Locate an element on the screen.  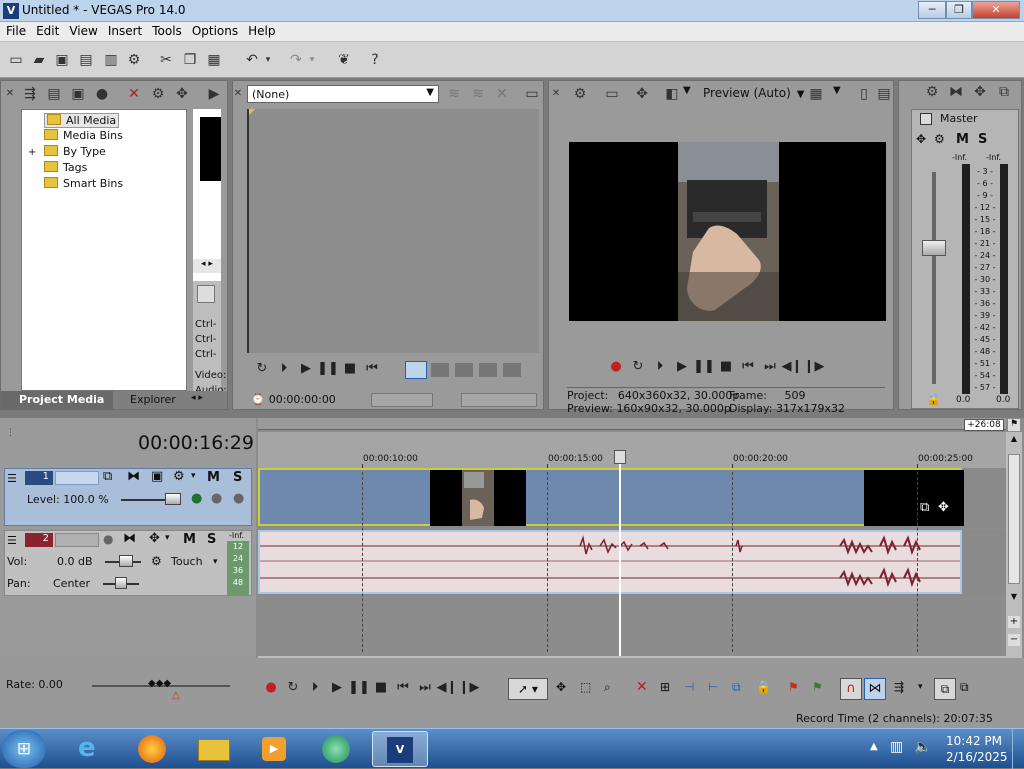
zoom-out-icon: − is located at coordinates (1014, 640).